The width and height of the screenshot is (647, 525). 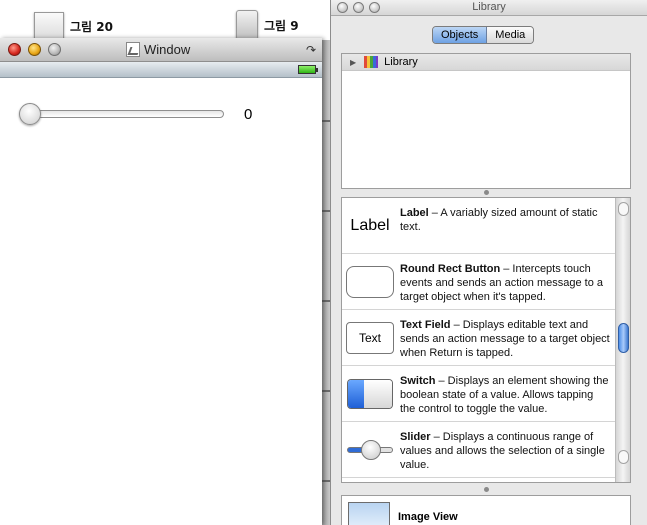 What do you see at coordinates (623, 209) in the screenshot?
I see `scroll-up-button` at bounding box center [623, 209].